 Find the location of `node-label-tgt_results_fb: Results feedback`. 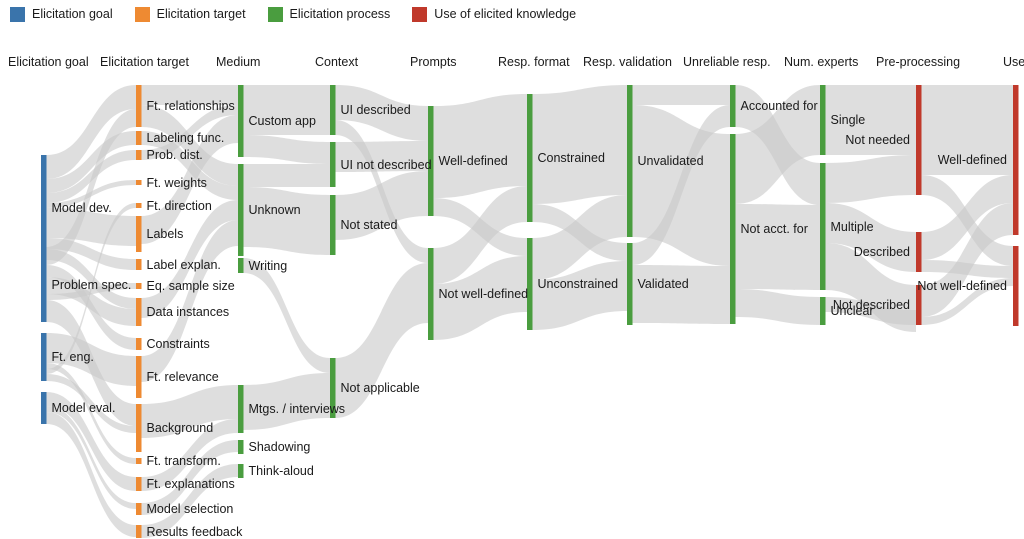

node-label-tgt_results_fb: Results feedback is located at coordinates (194, 531).